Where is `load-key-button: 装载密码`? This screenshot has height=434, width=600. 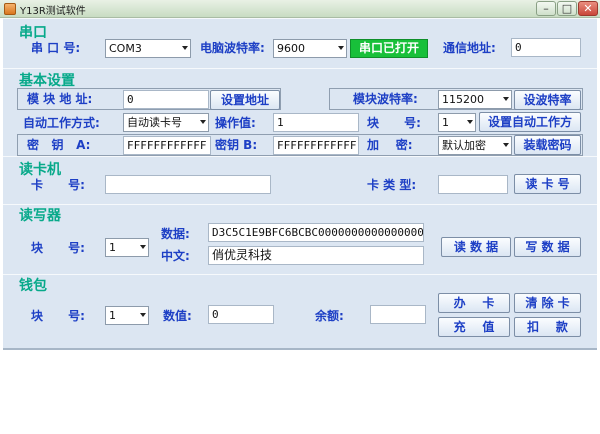 load-key-button: 装载密码 is located at coordinates (547, 145).